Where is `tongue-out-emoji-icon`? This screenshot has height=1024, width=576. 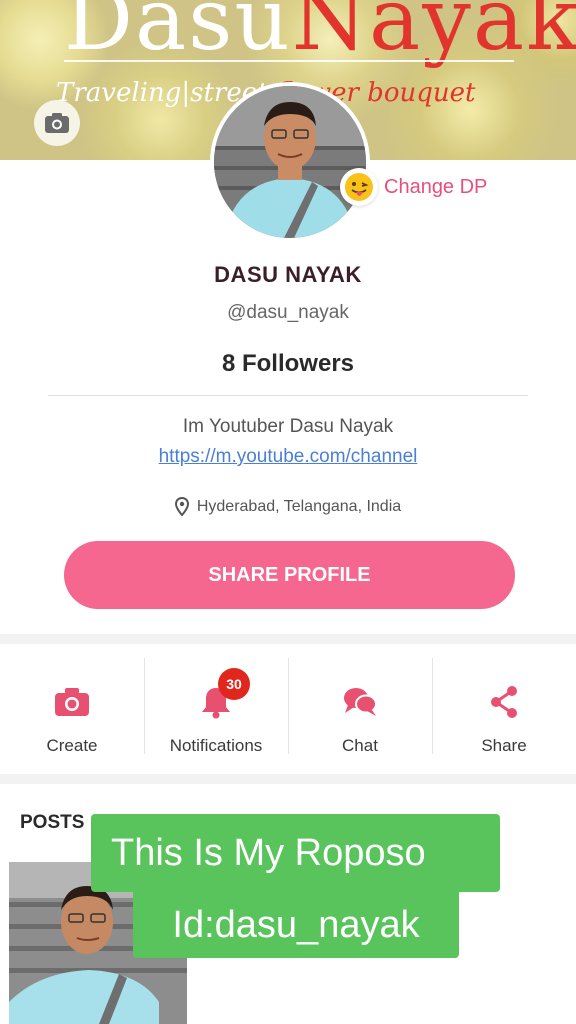
tongue-out-emoji-icon is located at coordinates (359, 187).